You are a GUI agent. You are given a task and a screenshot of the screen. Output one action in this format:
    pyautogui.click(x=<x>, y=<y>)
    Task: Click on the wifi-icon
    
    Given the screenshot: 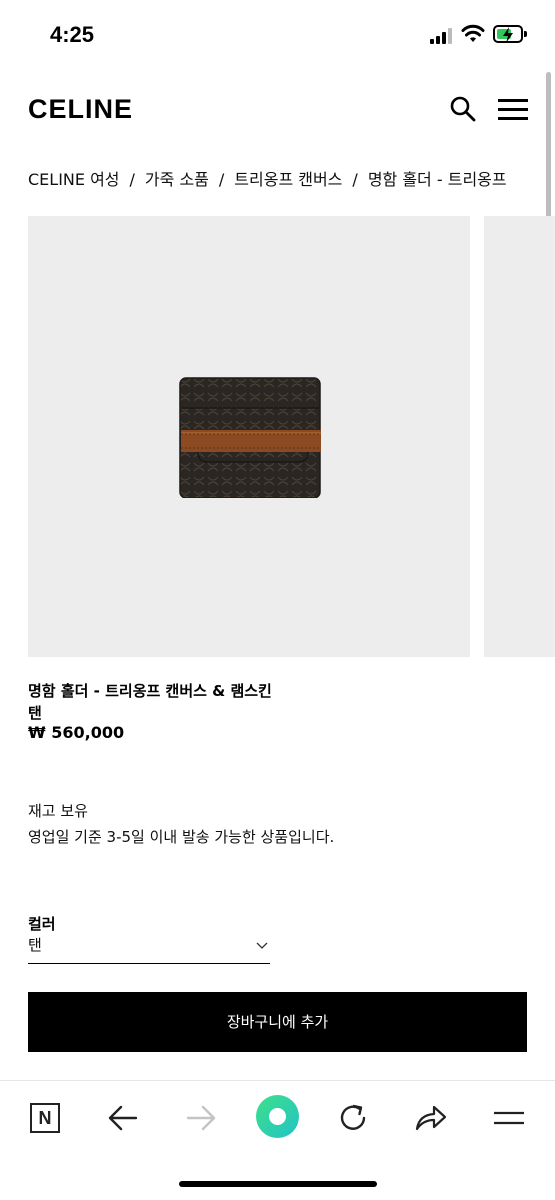 What is the action you would take?
    pyautogui.click(x=473, y=33)
    